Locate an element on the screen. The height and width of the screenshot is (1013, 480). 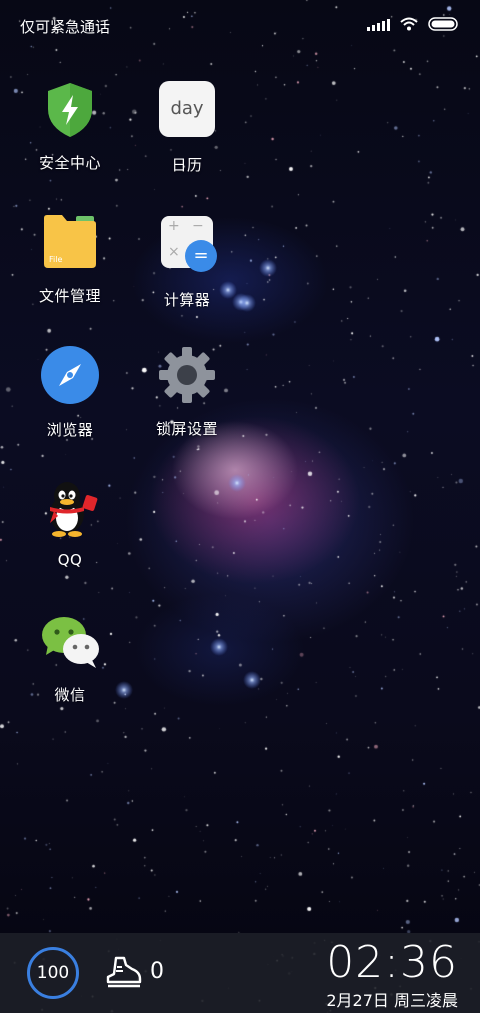
app-label: 浏览器 is located at coordinates (70, 430).